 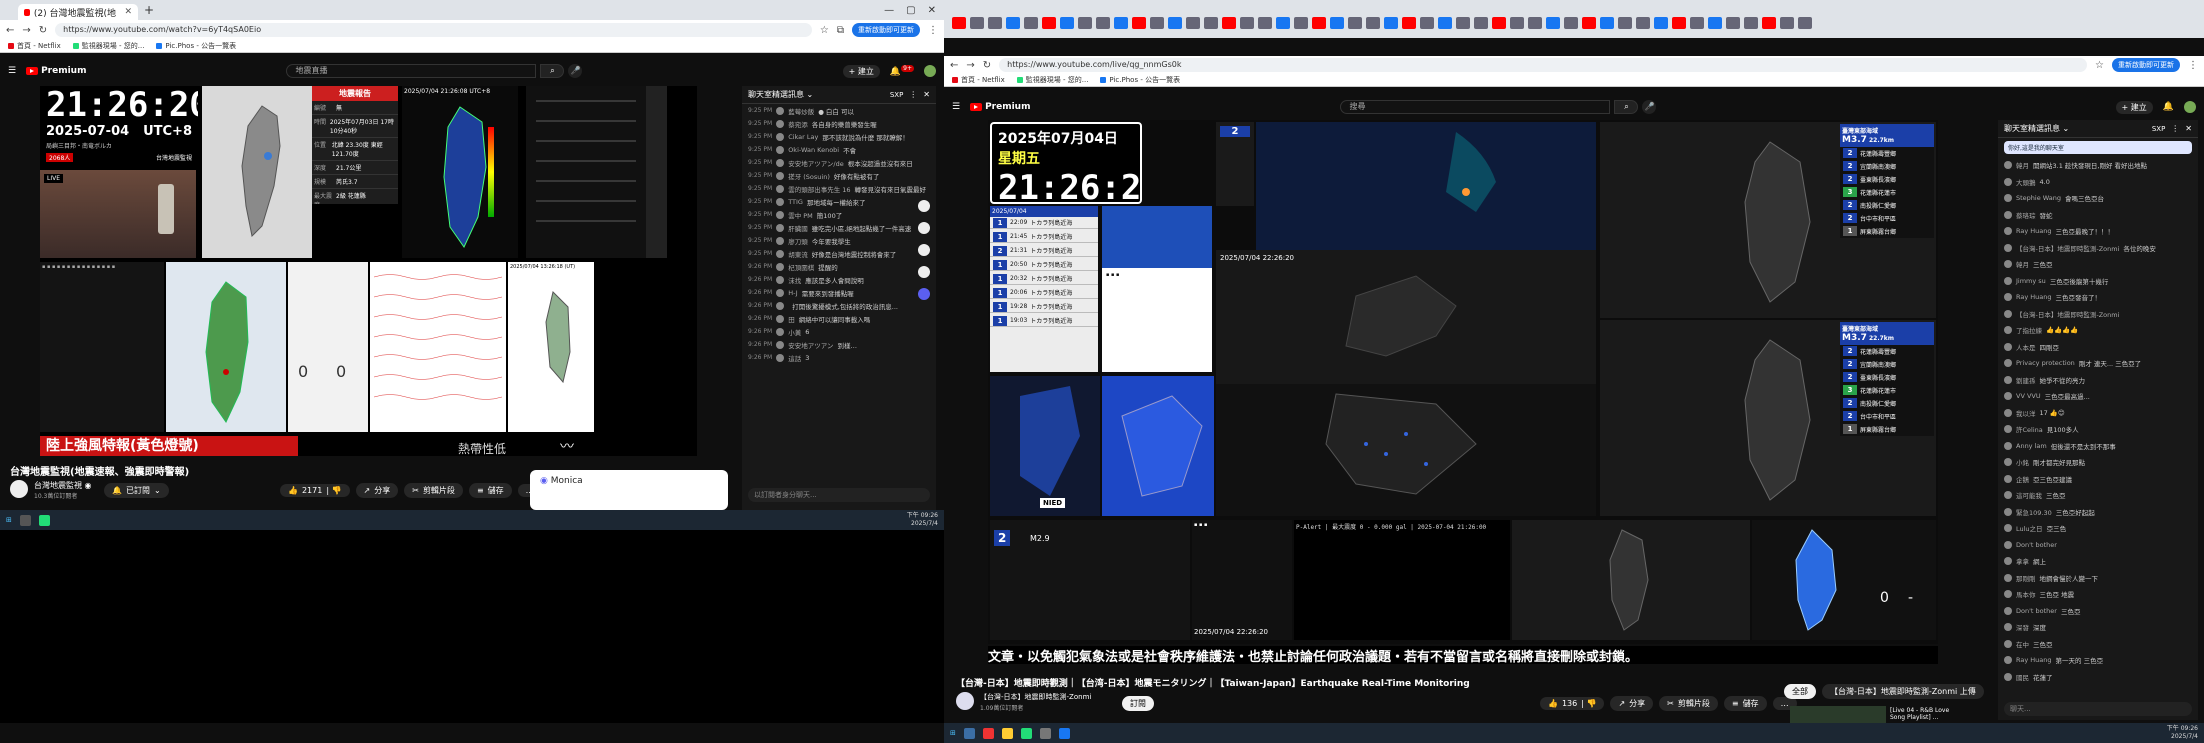 I want to click on task-view-icon, so click(x=25, y=520).